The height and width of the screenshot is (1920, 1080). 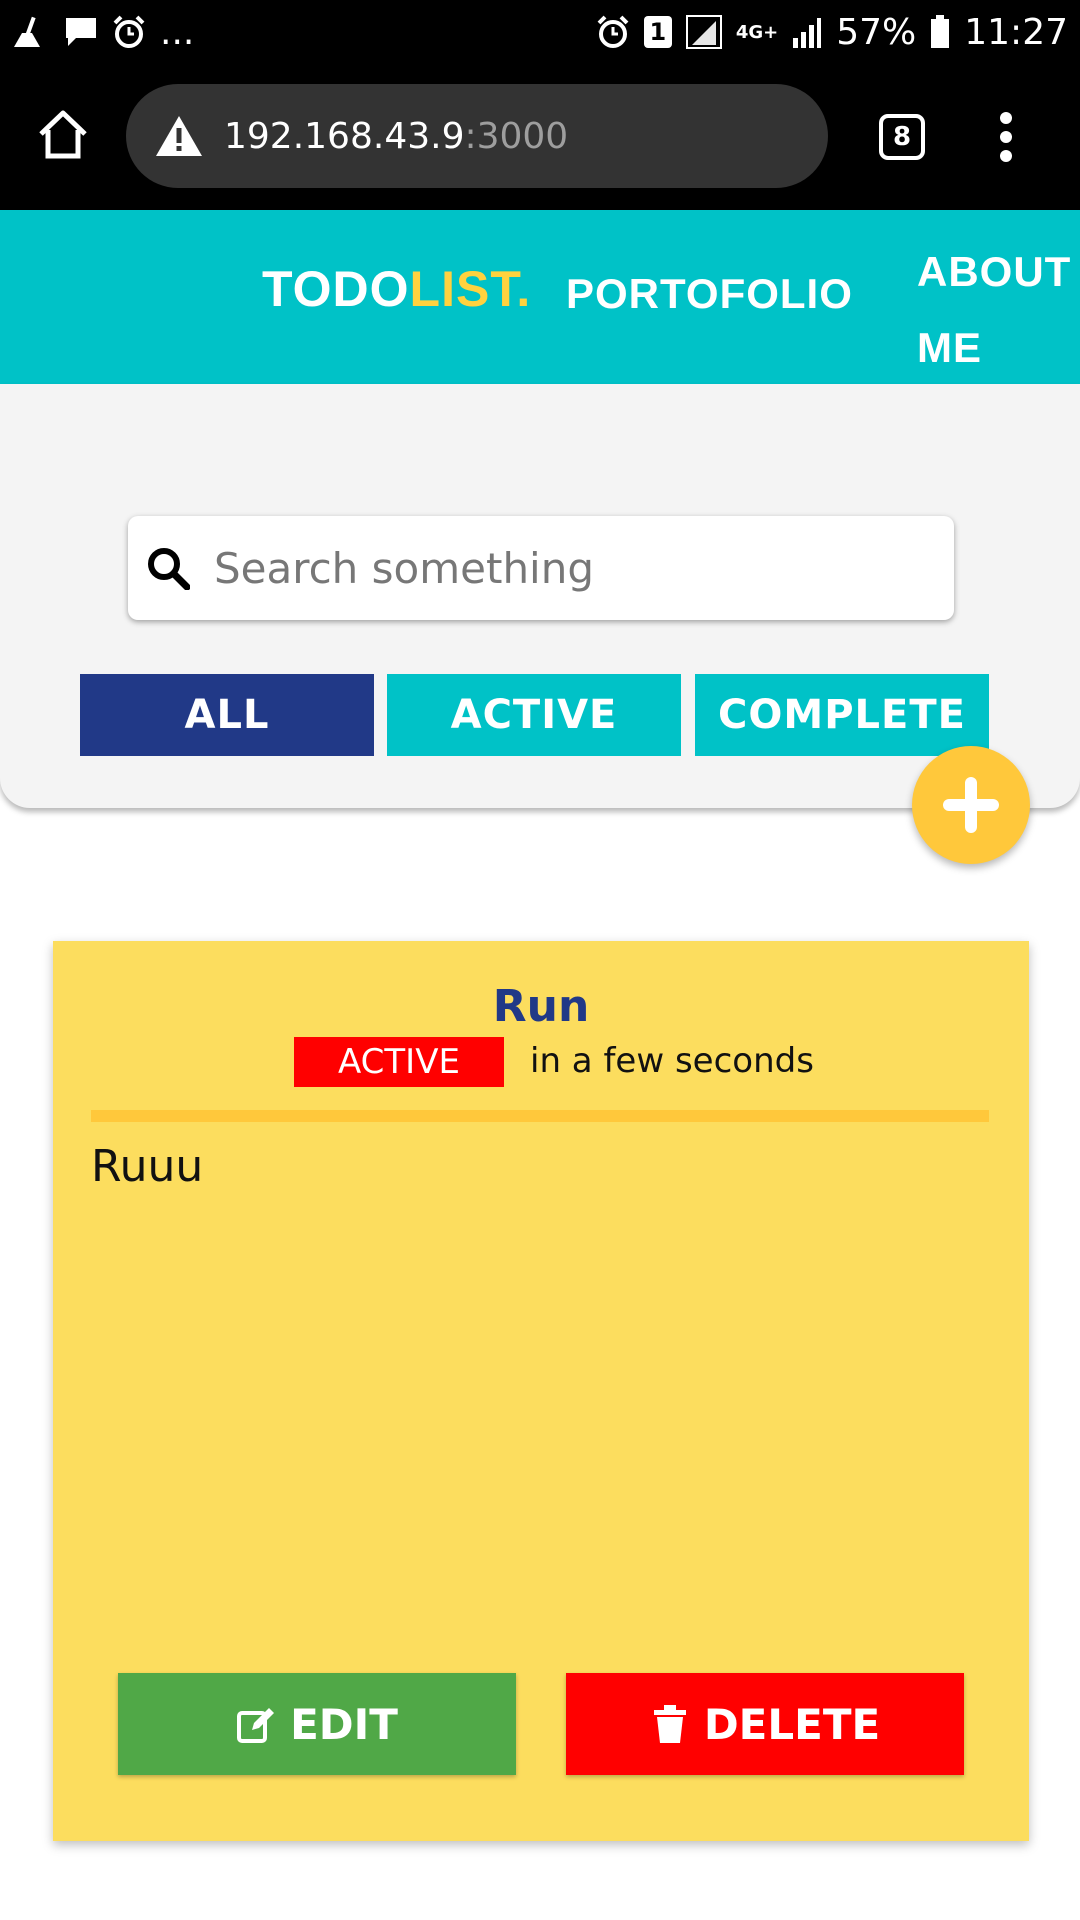 I want to click on edit-label: EDIT, so click(x=344, y=1724).